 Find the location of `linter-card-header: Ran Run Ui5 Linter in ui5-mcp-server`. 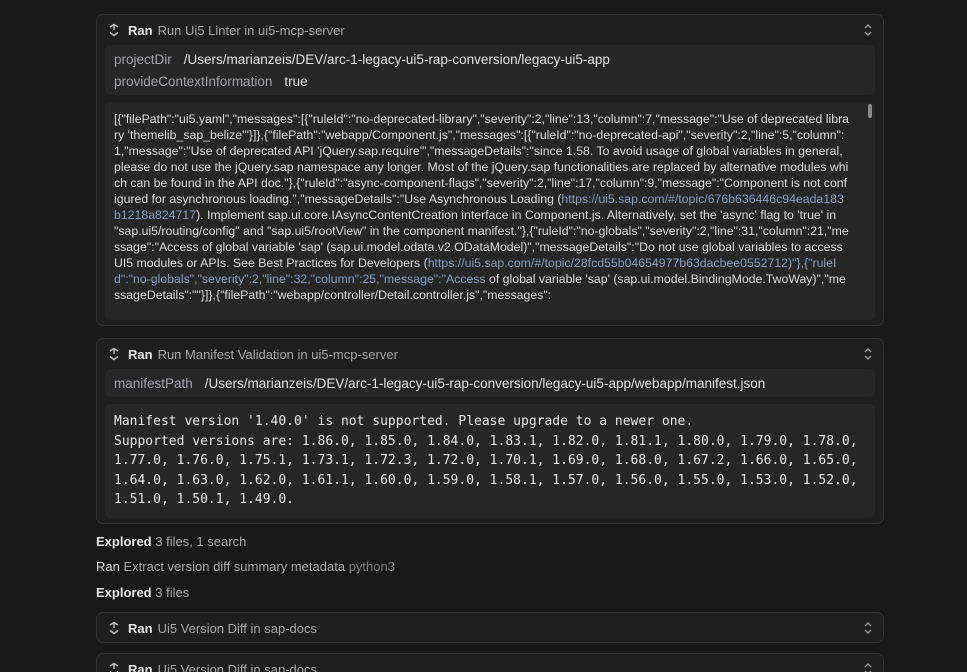

linter-card-header: Ran Run Ui5 Linter in ui5-mcp-server is located at coordinates (490, 30).